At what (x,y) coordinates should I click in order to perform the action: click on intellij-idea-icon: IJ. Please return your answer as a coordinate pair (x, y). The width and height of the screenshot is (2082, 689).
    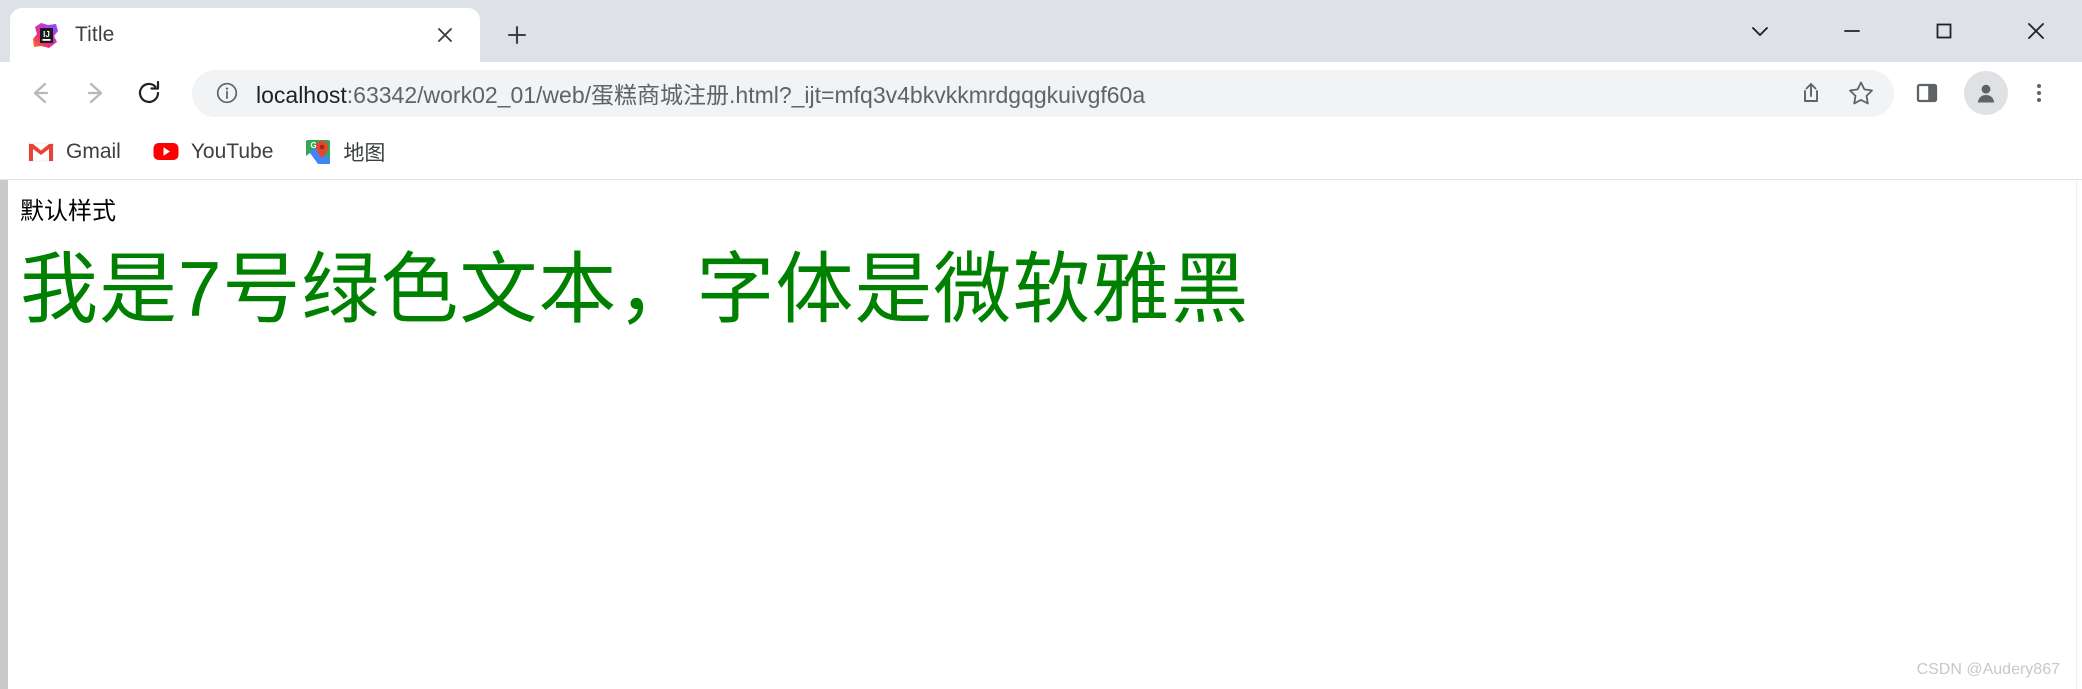
    Looking at the image, I should click on (45, 35).